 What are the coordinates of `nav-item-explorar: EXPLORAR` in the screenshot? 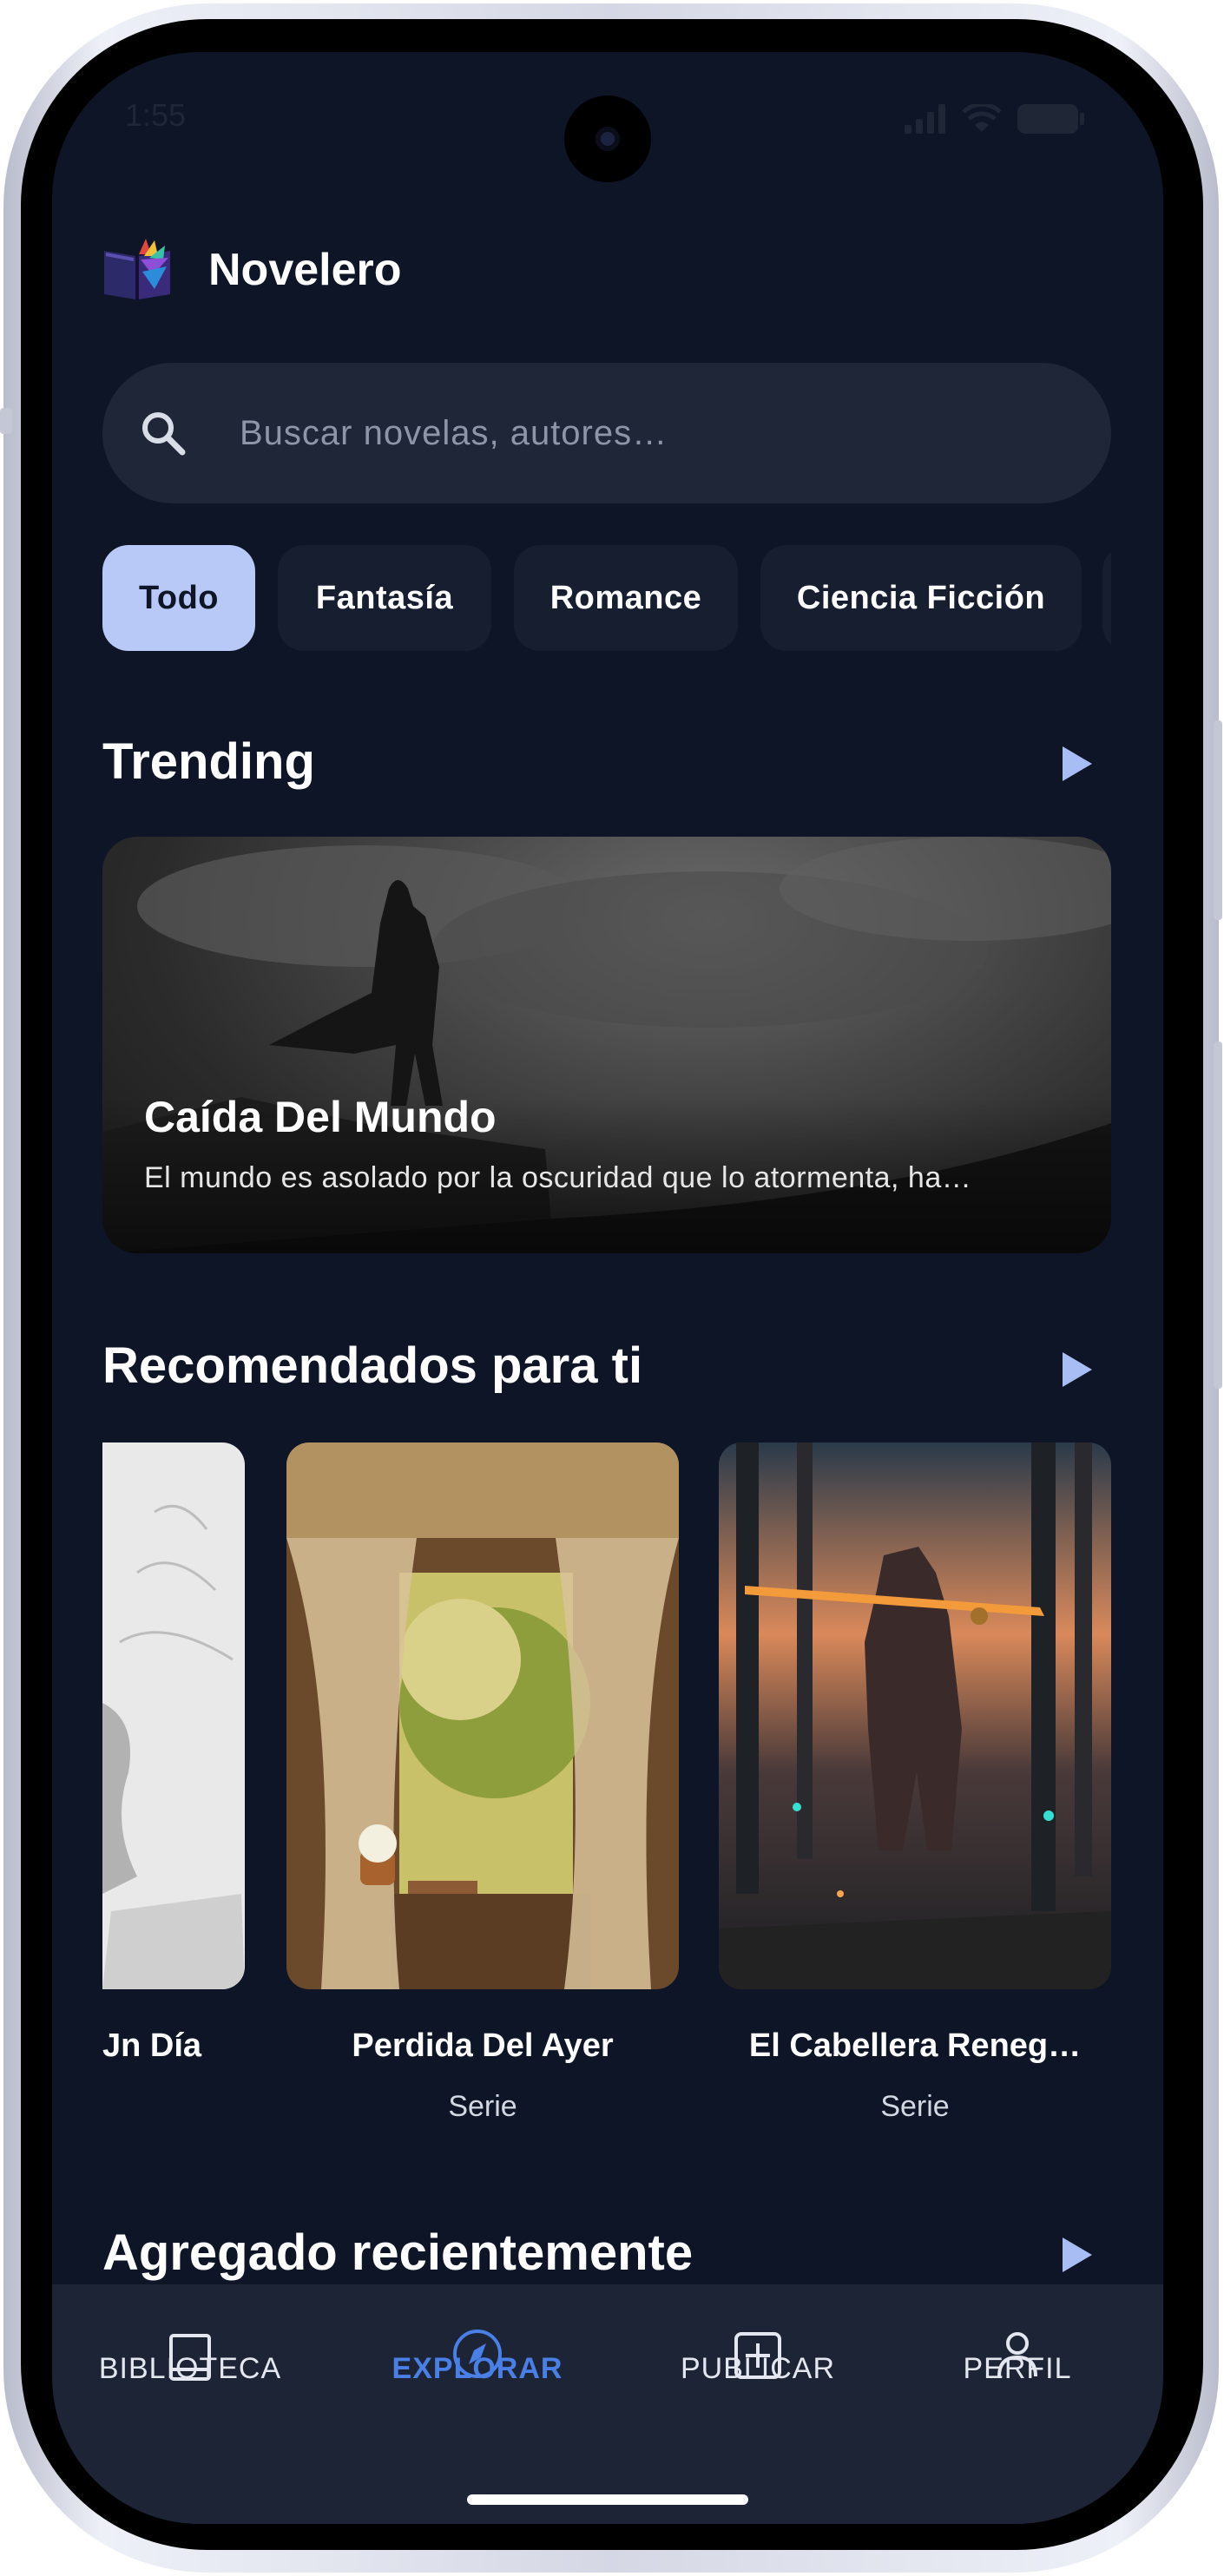 It's located at (477, 2358).